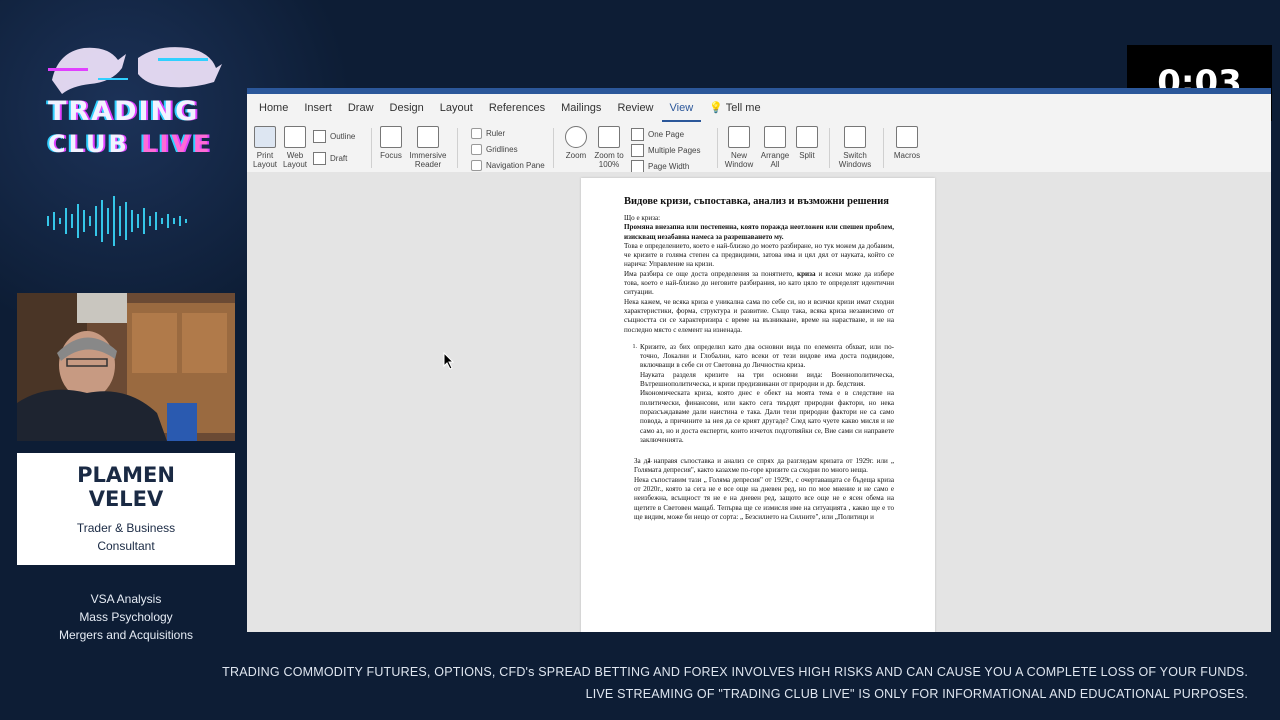 Image resolution: width=1280 pixels, height=720 pixels. Describe the element at coordinates (265, 160) in the screenshot. I see `print-layout-label: Print Layout` at that location.